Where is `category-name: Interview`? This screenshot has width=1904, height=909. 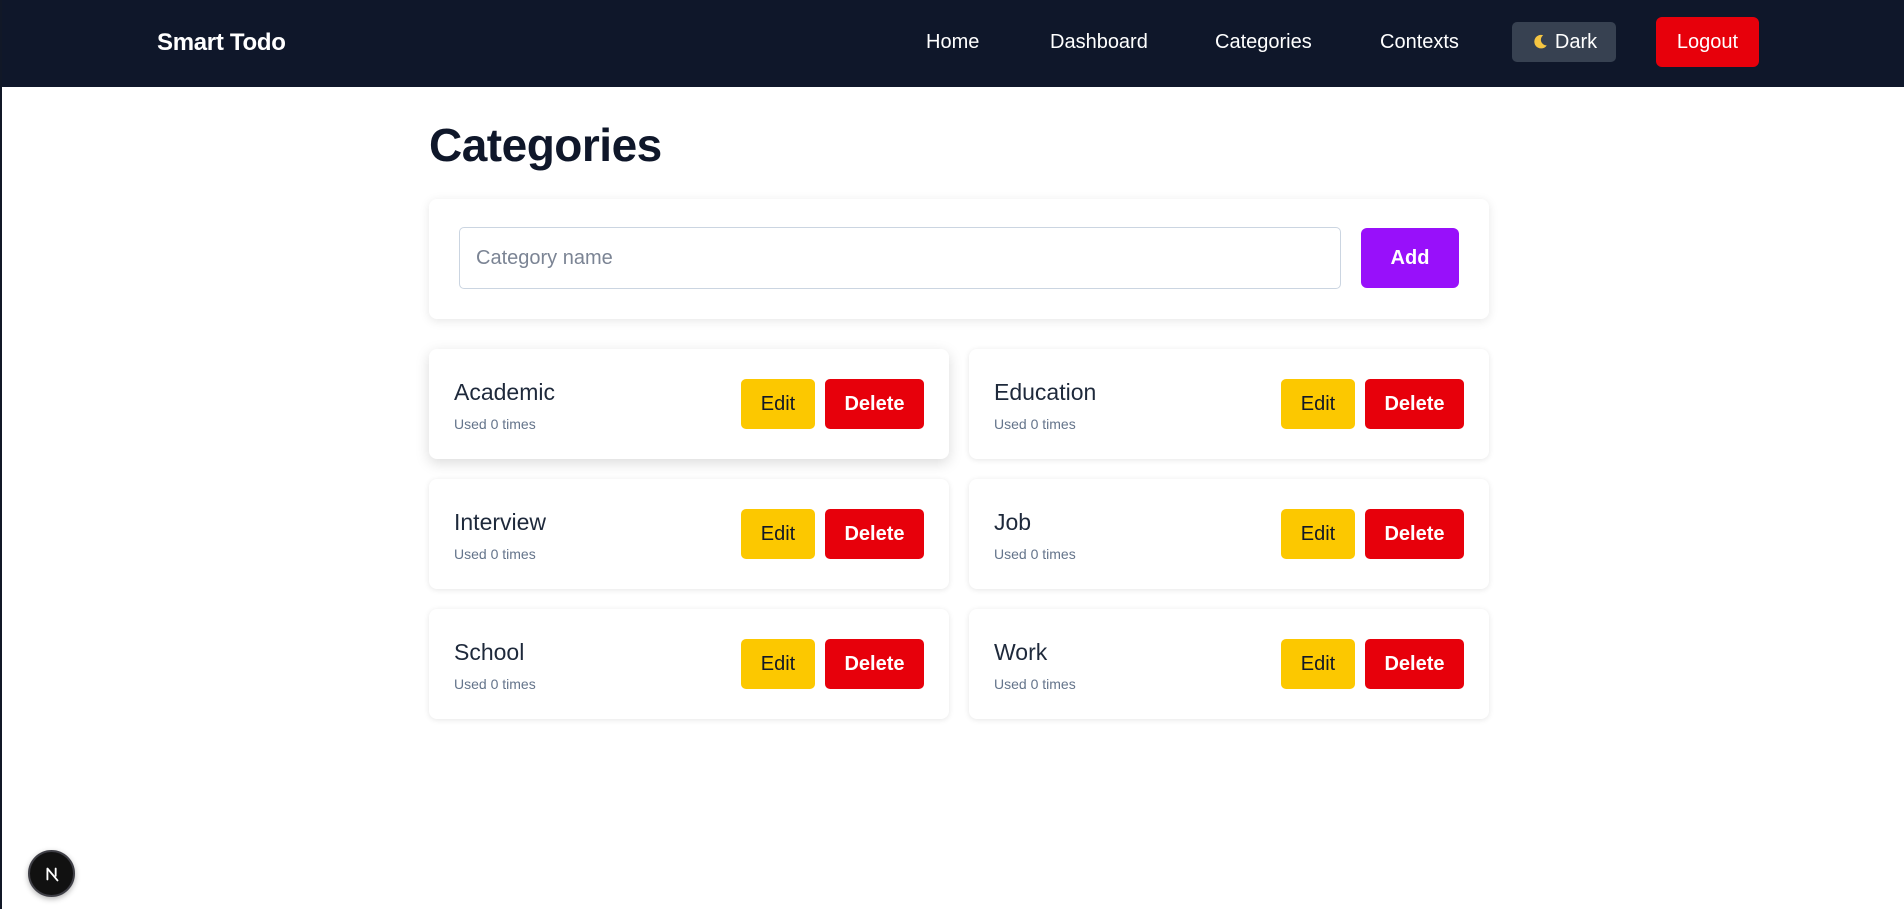
category-name: Interview is located at coordinates (500, 522).